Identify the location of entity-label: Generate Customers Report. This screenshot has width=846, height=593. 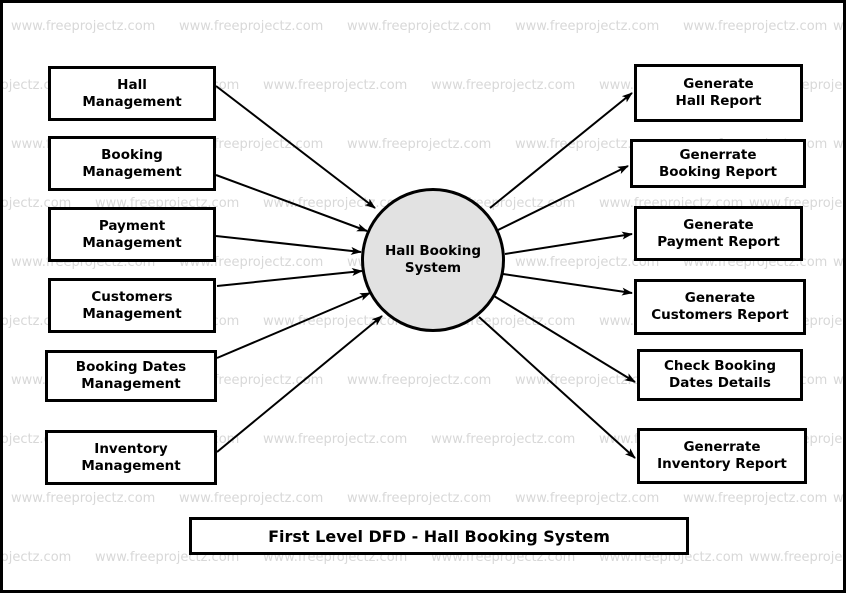
(720, 306).